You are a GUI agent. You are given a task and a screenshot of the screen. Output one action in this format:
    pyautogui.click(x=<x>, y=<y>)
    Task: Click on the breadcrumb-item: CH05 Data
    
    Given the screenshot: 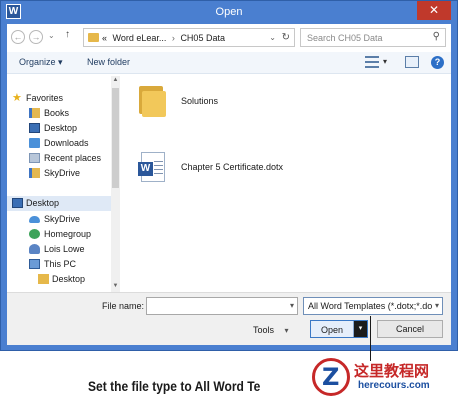 What is the action you would take?
    pyautogui.click(x=202, y=38)
    